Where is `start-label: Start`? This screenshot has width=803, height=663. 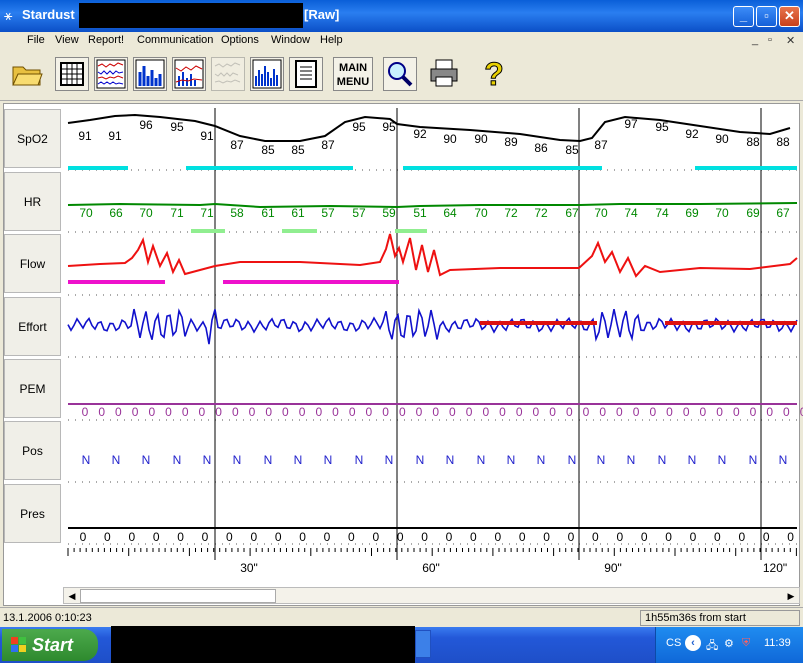
start-label: Start is located at coordinates (53, 645).